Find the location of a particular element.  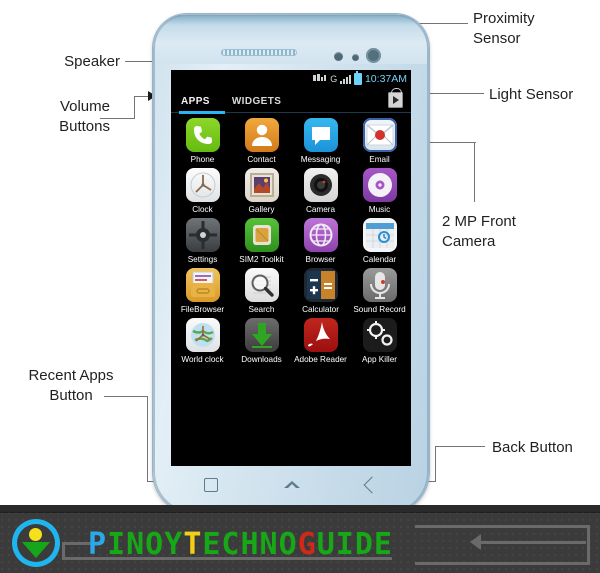

app-row: Phone Contact Messaging Email is located at coordinates (291, 143).